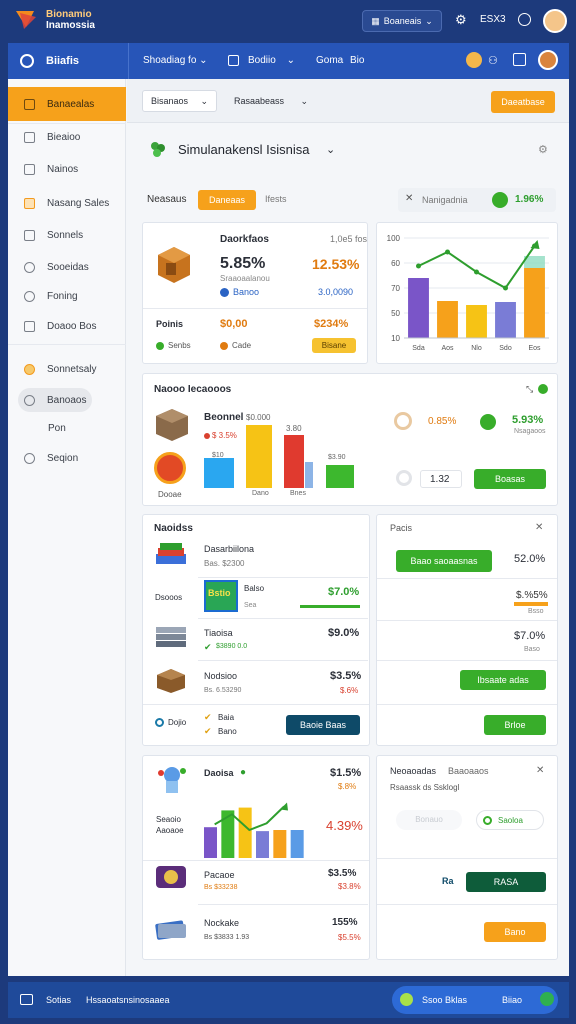 This screenshot has height=1024, width=576. Describe the element at coordinates (55, 400) in the screenshot. I see `sidebar-item-9: Banoaos` at that location.